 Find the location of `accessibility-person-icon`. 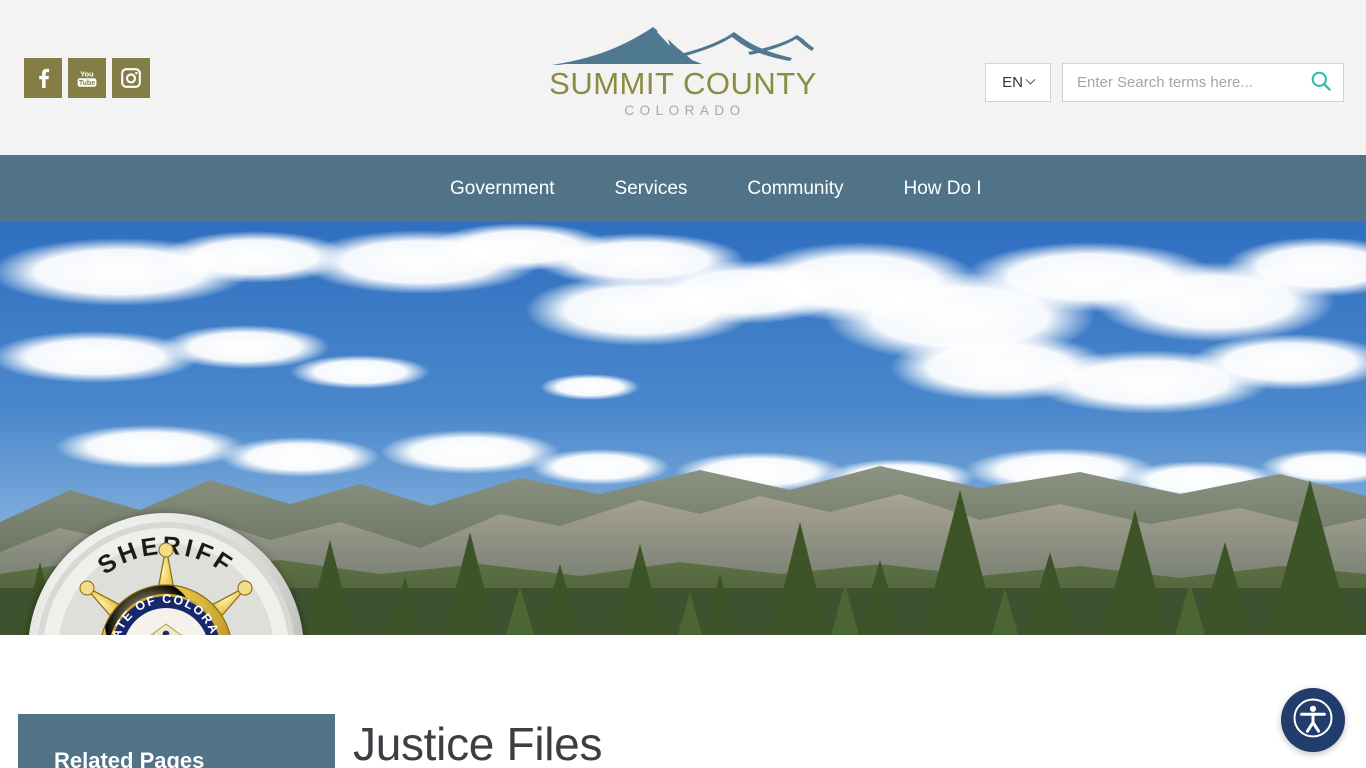

accessibility-person-icon is located at coordinates (1313, 720).